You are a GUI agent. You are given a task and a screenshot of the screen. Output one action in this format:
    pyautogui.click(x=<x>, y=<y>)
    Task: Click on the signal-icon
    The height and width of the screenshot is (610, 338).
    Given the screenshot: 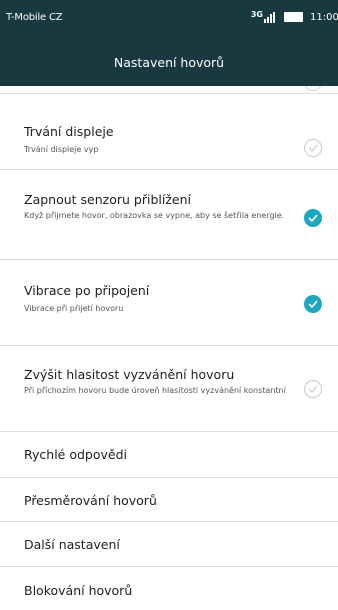 What is the action you would take?
    pyautogui.click(x=270, y=17)
    